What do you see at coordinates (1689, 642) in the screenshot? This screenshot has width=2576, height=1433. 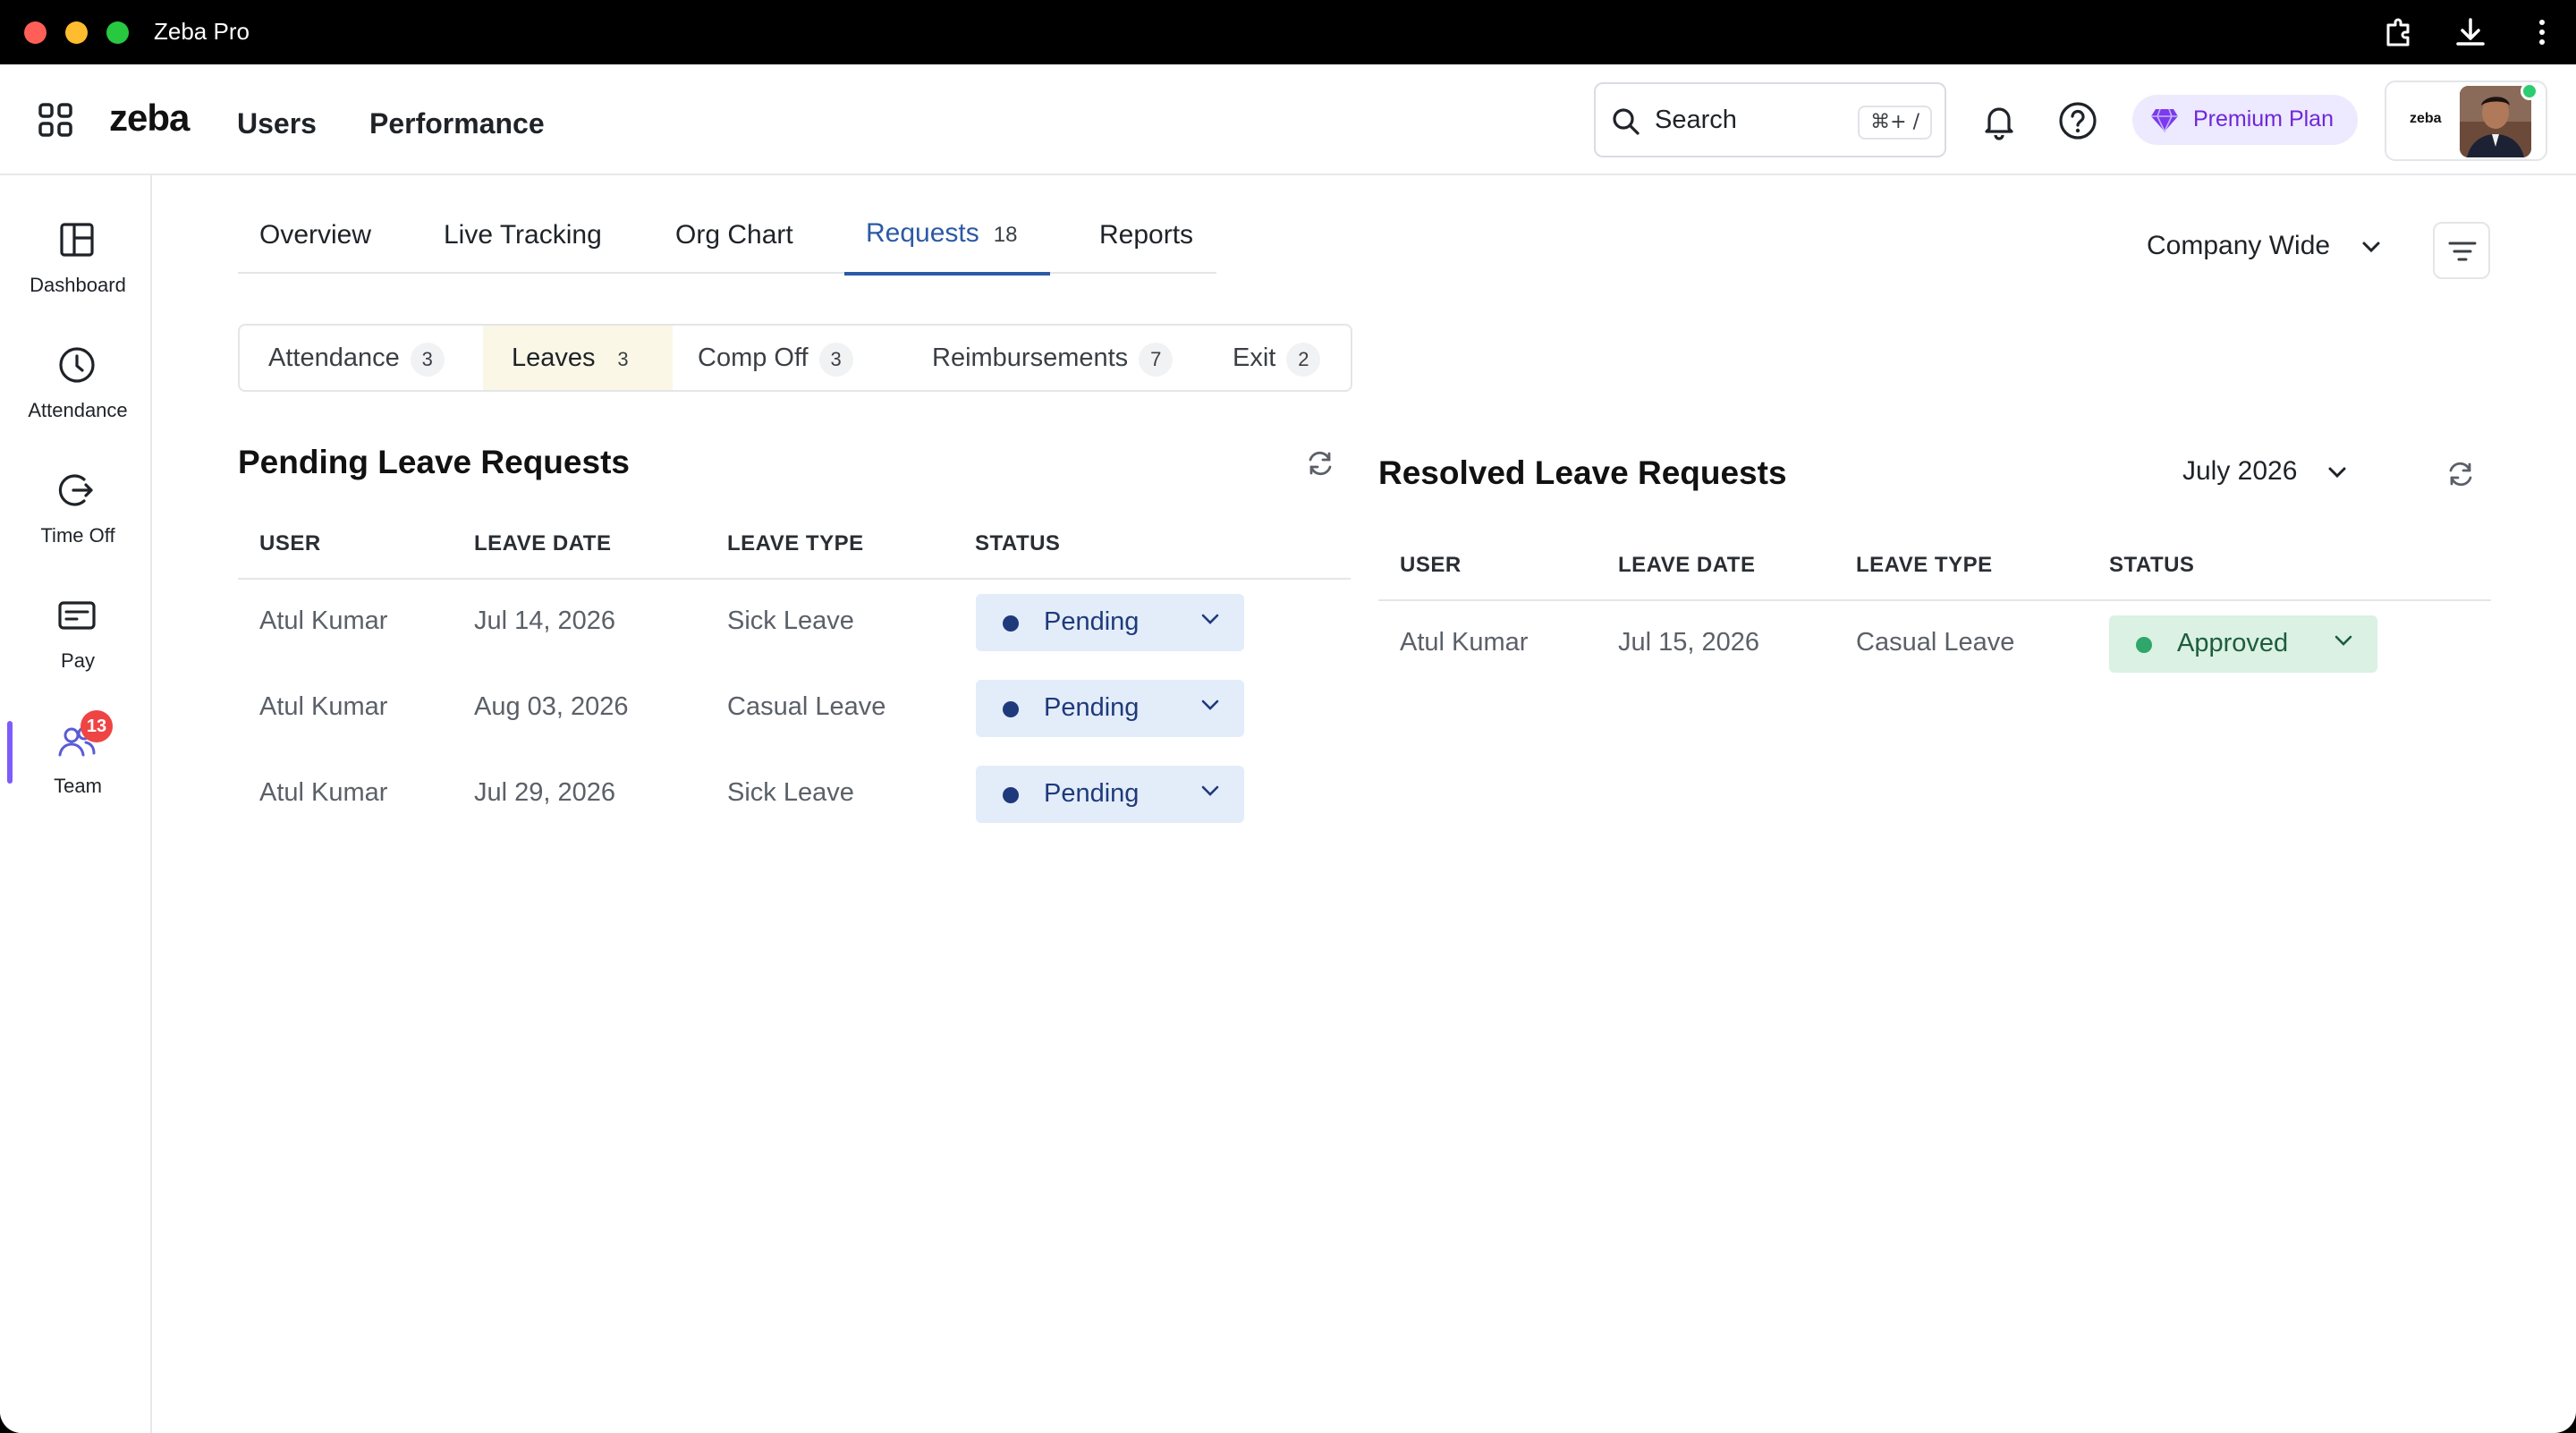 I see `row-date: Jul 15, 2026` at bounding box center [1689, 642].